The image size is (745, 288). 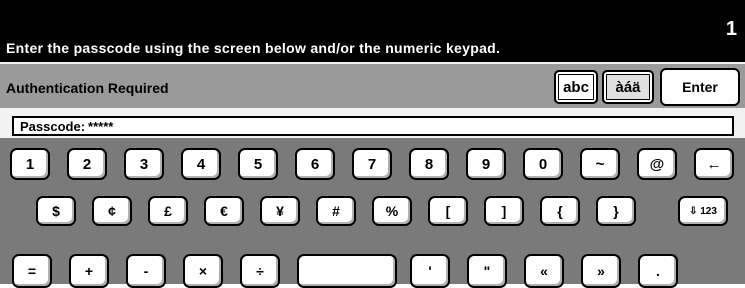 What do you see at coordinates (32, 271) in the screenshot?
I see `key-equals: =` at bounding box center [32, 271].